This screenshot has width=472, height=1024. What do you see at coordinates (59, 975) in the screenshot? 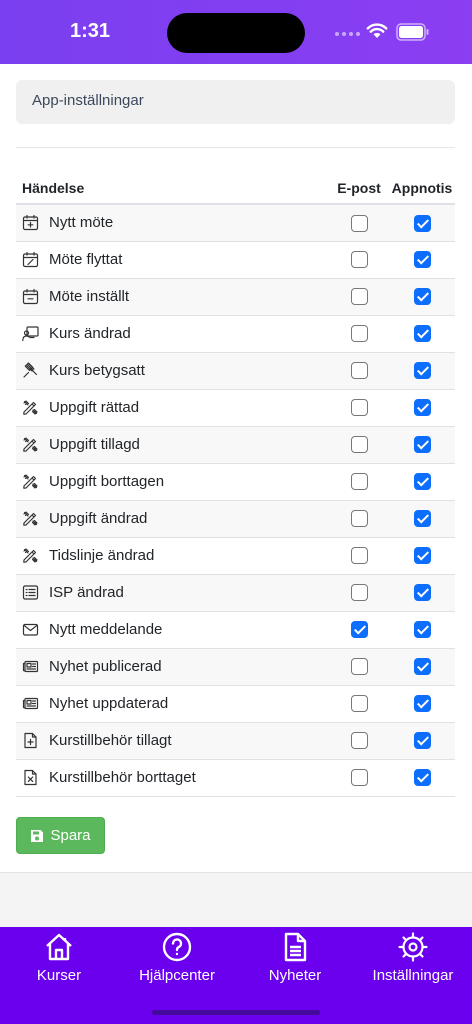
I see `tab-label: Kurser` at bounding box center [59, 975].